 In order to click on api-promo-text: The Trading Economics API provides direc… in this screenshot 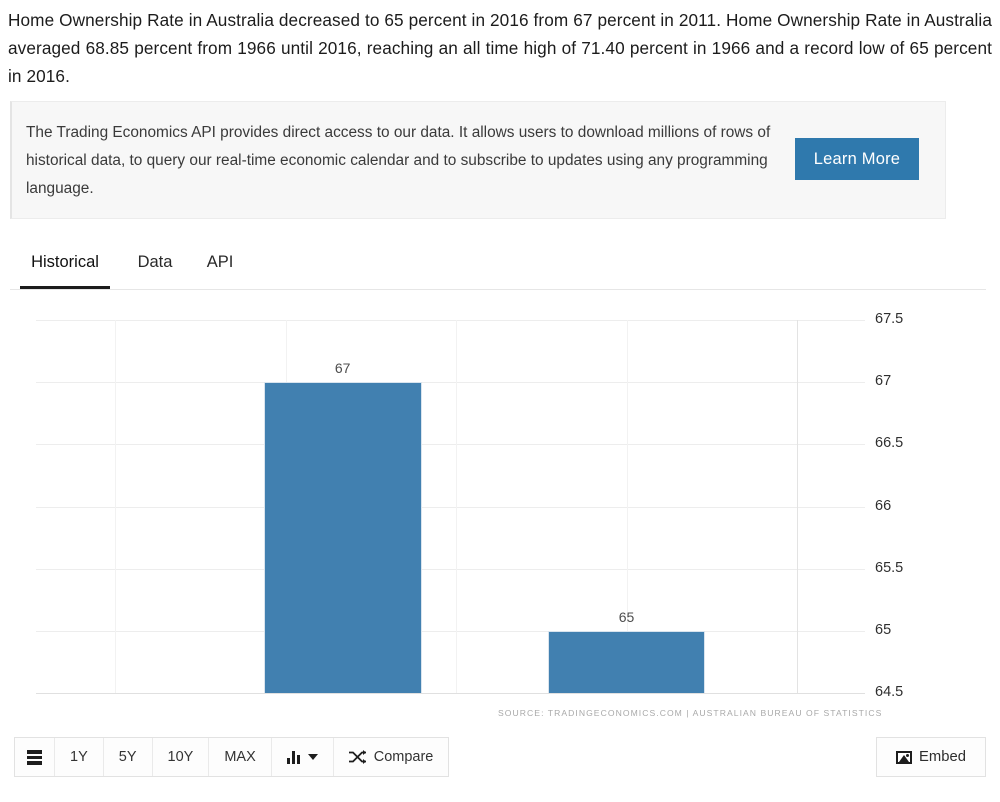, I will do `click(398, 160)`.